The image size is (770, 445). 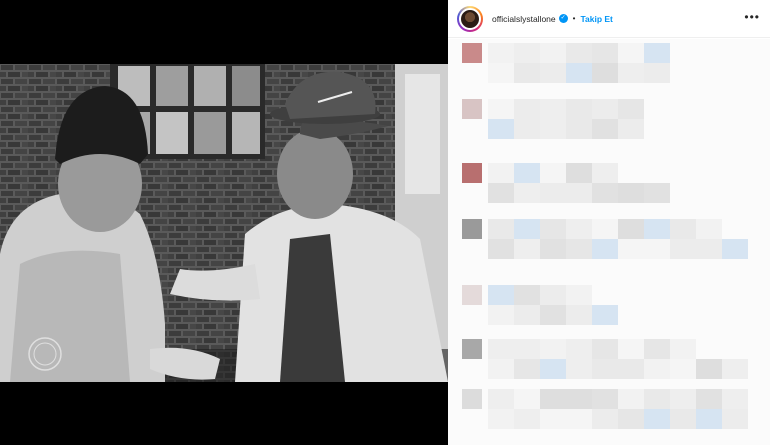 I want to click on post-header: officialslystallone ✓ • Takip Et •••, so click(x=609, y=19).